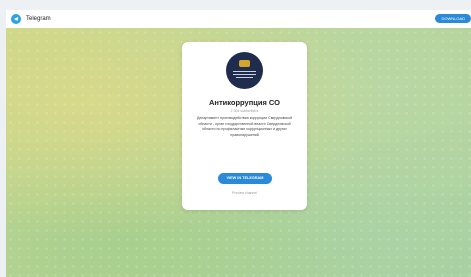 Image resolution: width=471 pixels, height=277 pixels. I want to click on subscriber-count: 2 304 subscribers, so click(244, 111).